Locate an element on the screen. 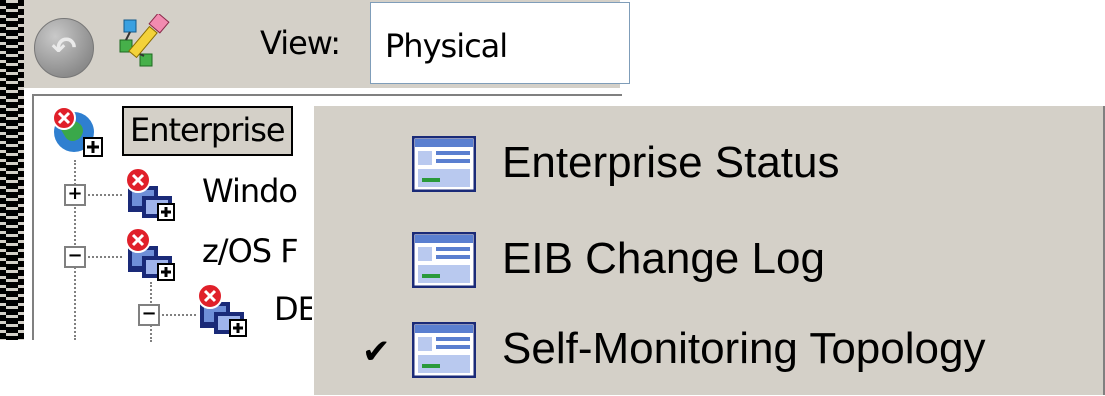 The width and height of the screenshot is (1105, 396). tree-node-label: z/OS F is located at coordinates (250, 251).